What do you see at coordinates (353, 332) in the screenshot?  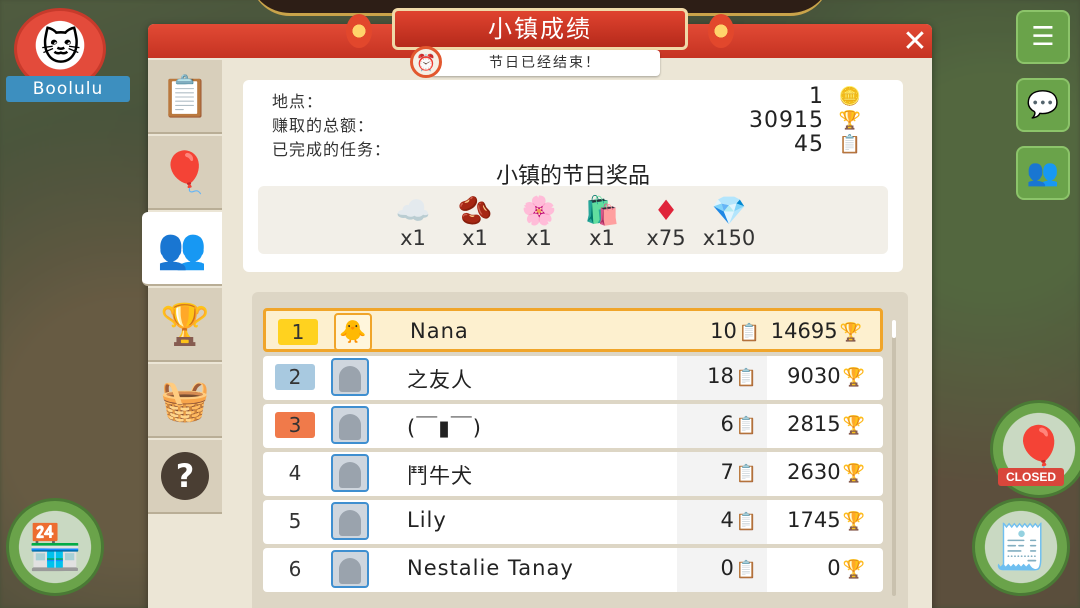 I see `avatar: 🐥` at bounding box center [353, 332].